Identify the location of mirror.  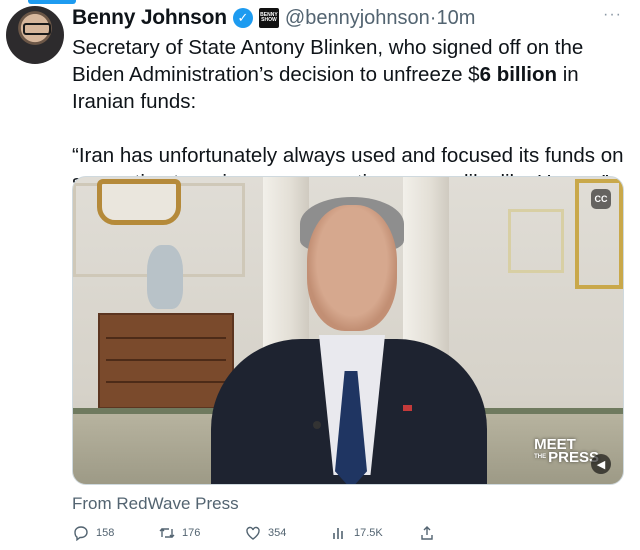
(139, 202).